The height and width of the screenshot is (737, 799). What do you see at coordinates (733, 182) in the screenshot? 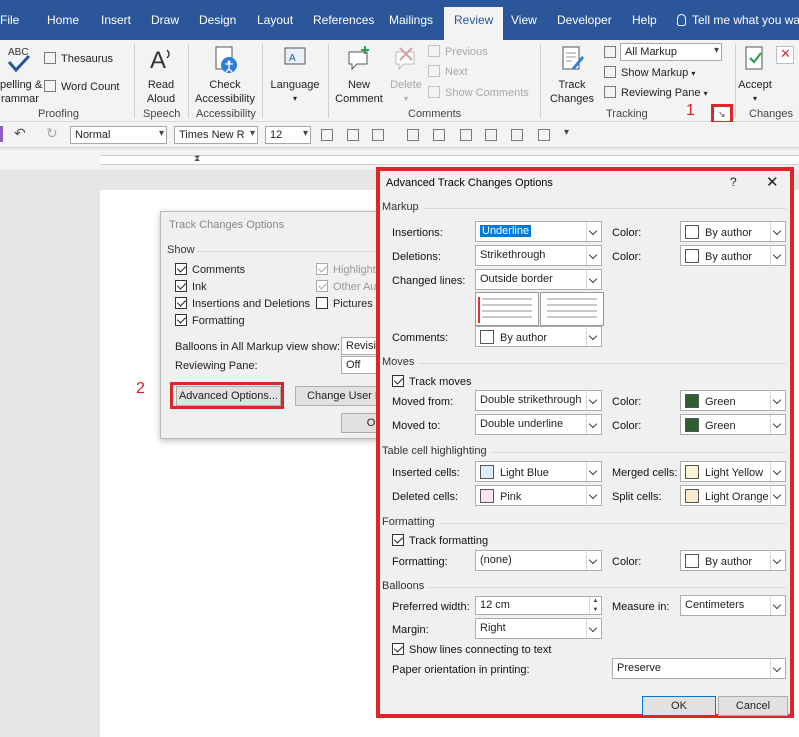
I see `help-button: ?` at bounding box center [733, 182].